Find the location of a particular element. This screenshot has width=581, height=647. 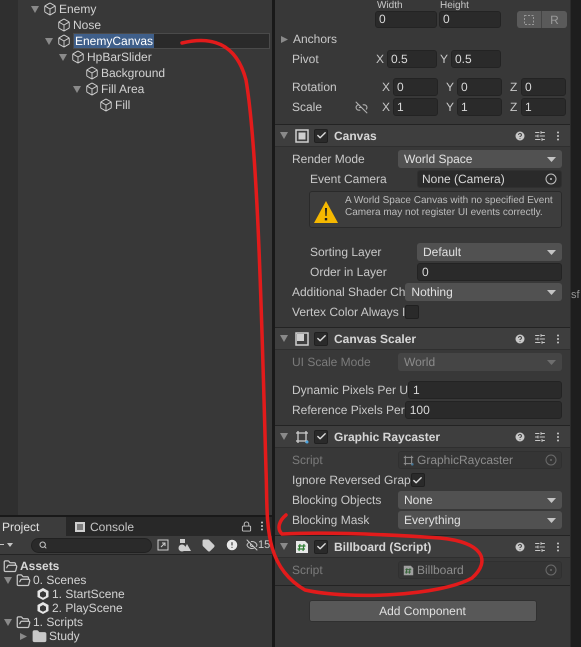

property-label: Script is located at coordinates (307, 460).